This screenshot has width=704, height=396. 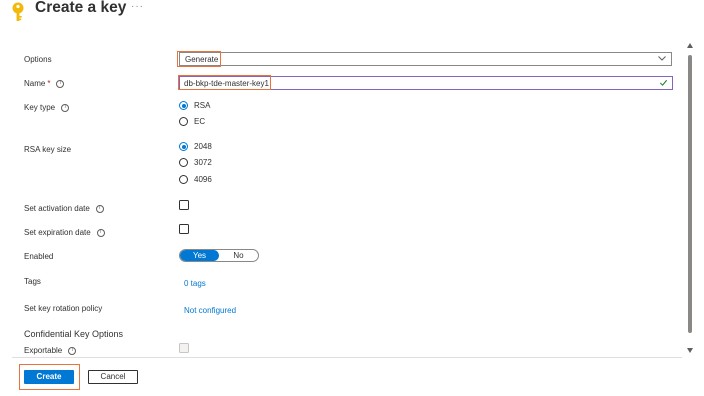 What do you see at coordinates (49, 377) in the screenshot?
I see `create-highlight-box` at bounding box center [49, 377].